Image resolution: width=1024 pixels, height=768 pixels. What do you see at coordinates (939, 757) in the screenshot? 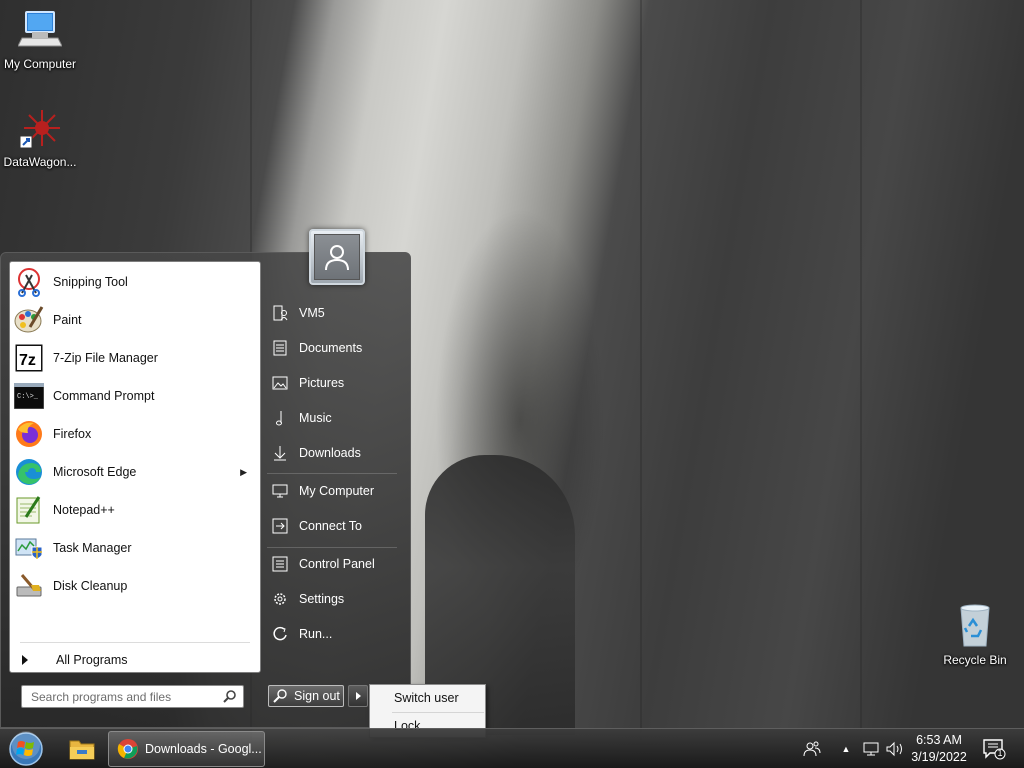
I see `clock-date: 3/19/2022` at bounding box center [939, 757].